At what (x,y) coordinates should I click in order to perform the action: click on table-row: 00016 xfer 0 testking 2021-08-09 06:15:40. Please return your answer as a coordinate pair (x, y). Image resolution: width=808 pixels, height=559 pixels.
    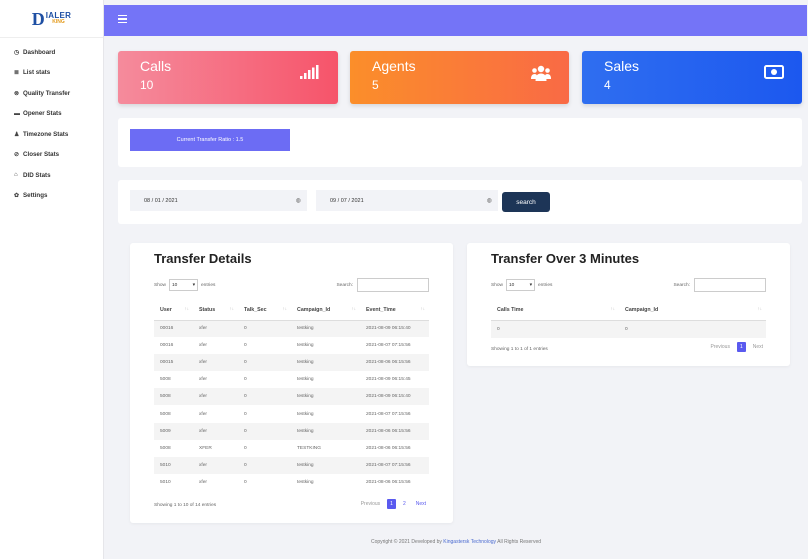
    Looking at the image, I should click on (291, 329).